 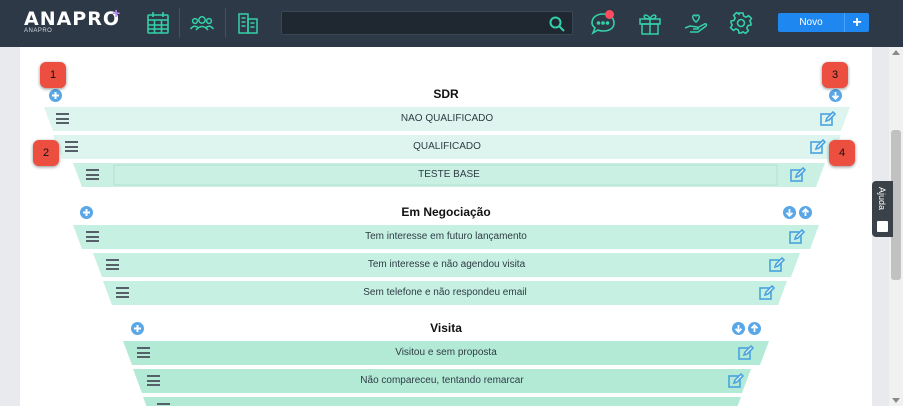 I want to click on funnel-row-label: Não compareceu, tentando remarcar, so click(x=442, y=380).